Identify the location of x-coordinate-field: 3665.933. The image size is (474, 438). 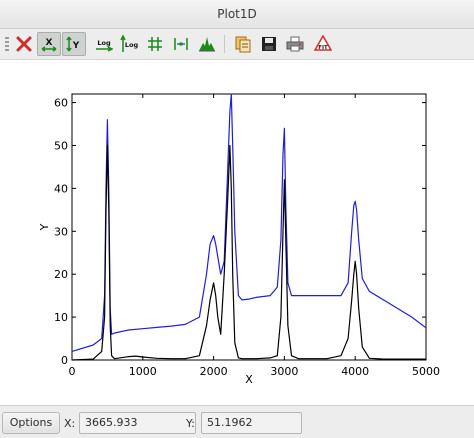
(137, 423).